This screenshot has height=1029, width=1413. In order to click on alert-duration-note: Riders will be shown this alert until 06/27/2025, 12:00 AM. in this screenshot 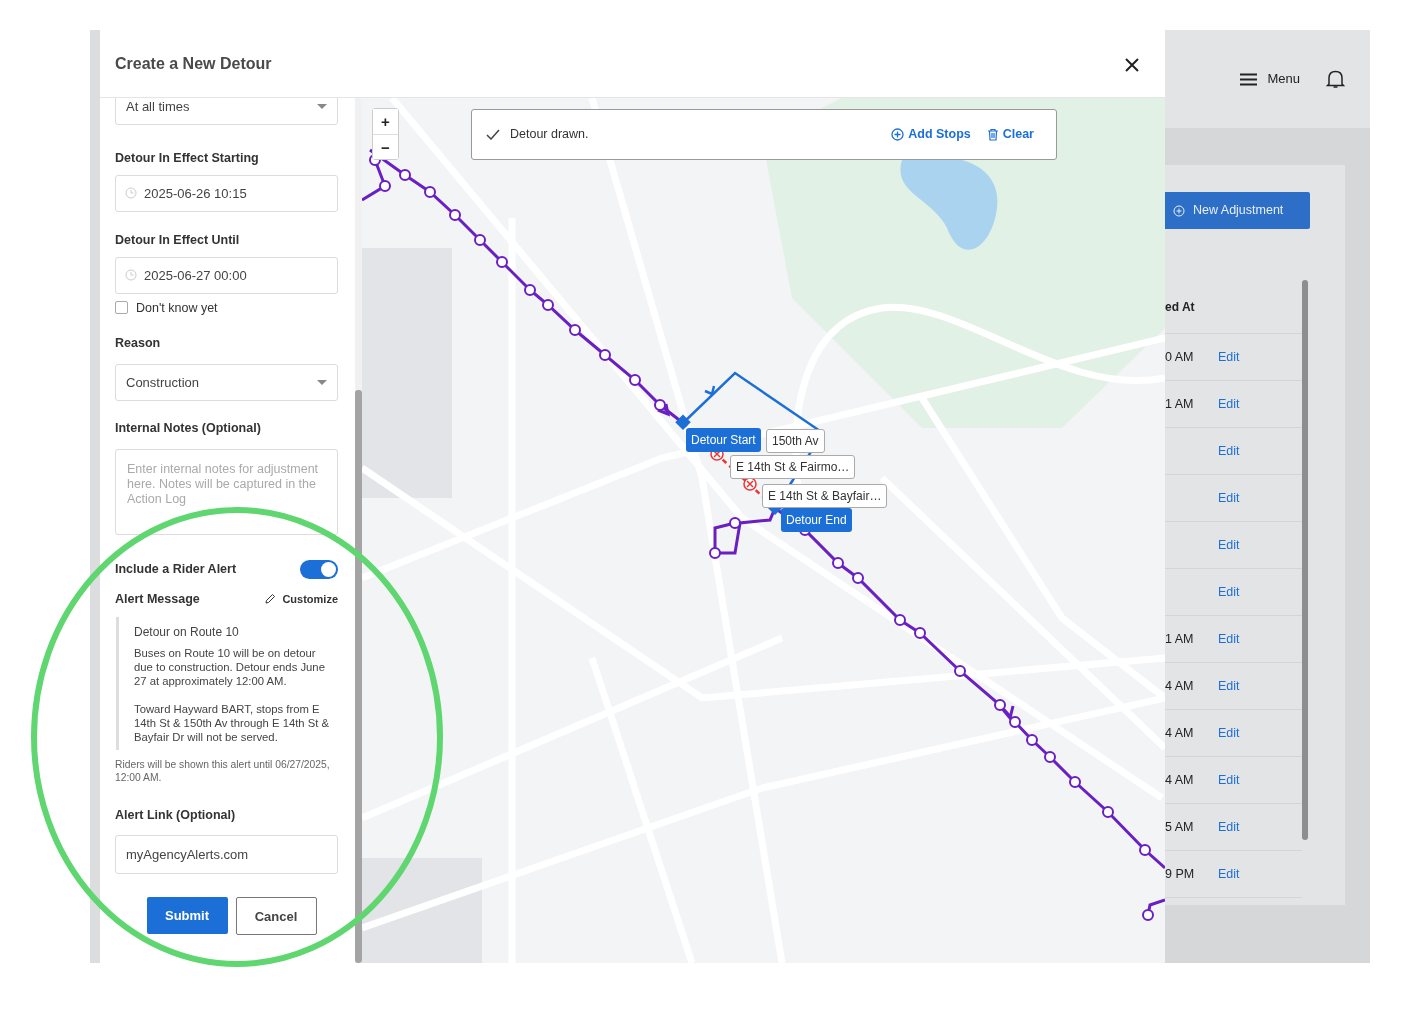, I will do `click(223, 770)`.